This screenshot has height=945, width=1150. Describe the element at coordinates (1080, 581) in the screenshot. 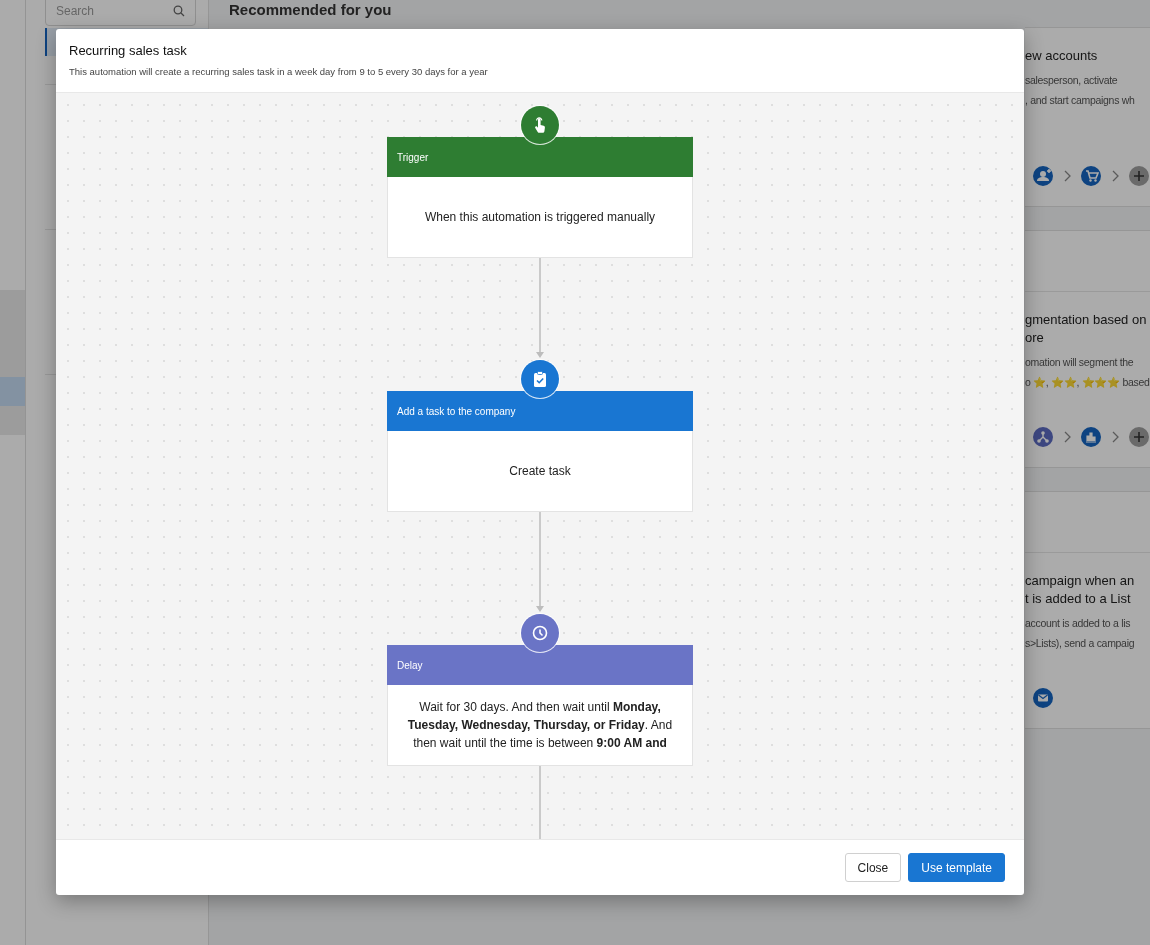

I see `card-title: campaign when an` at that location.